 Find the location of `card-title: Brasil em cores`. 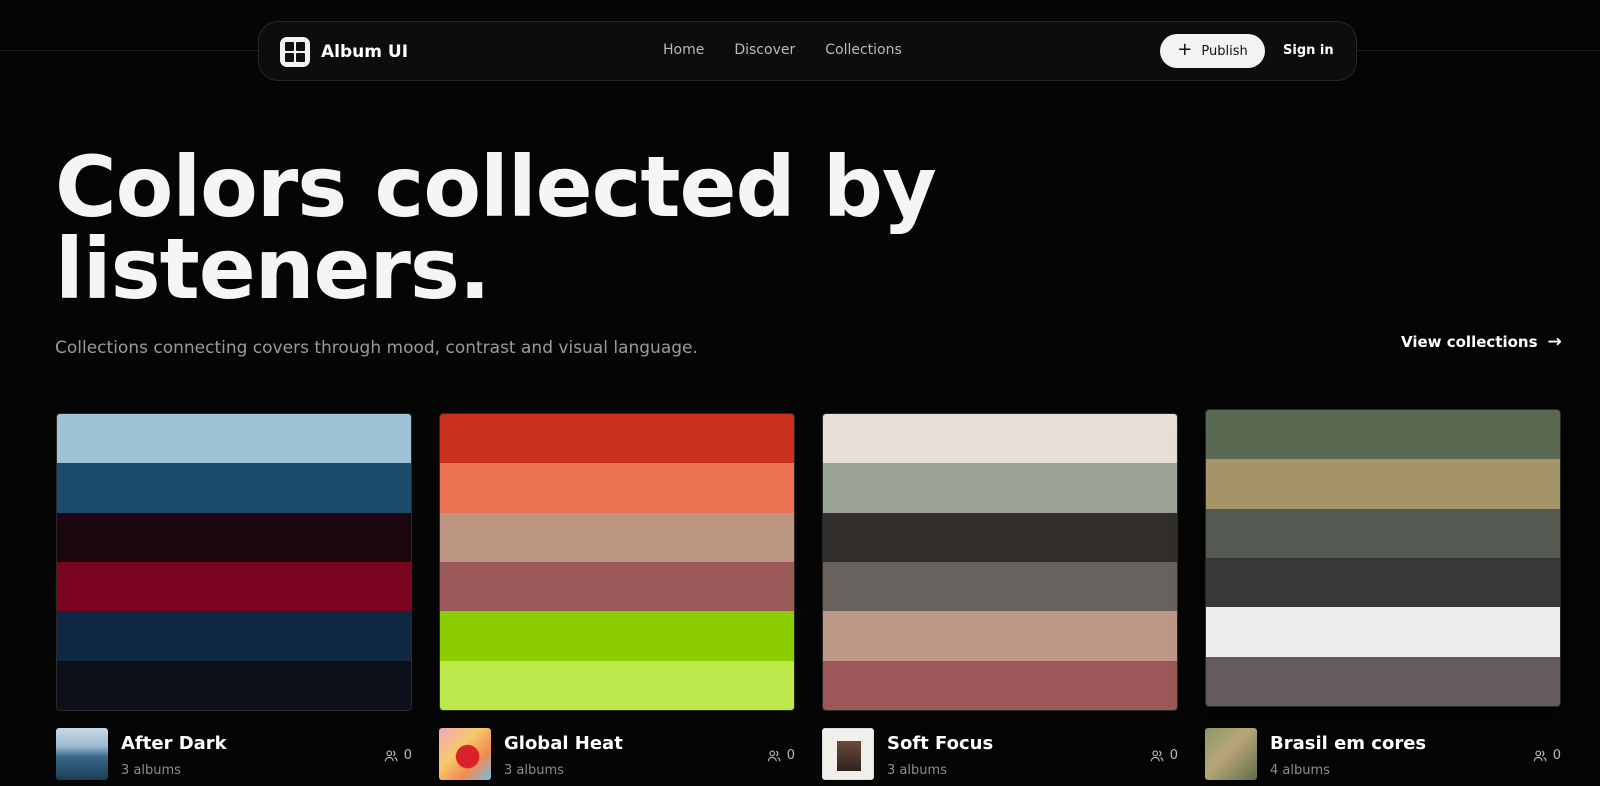

card-title: Brasil em cores is located at coordinates (1348, 743).